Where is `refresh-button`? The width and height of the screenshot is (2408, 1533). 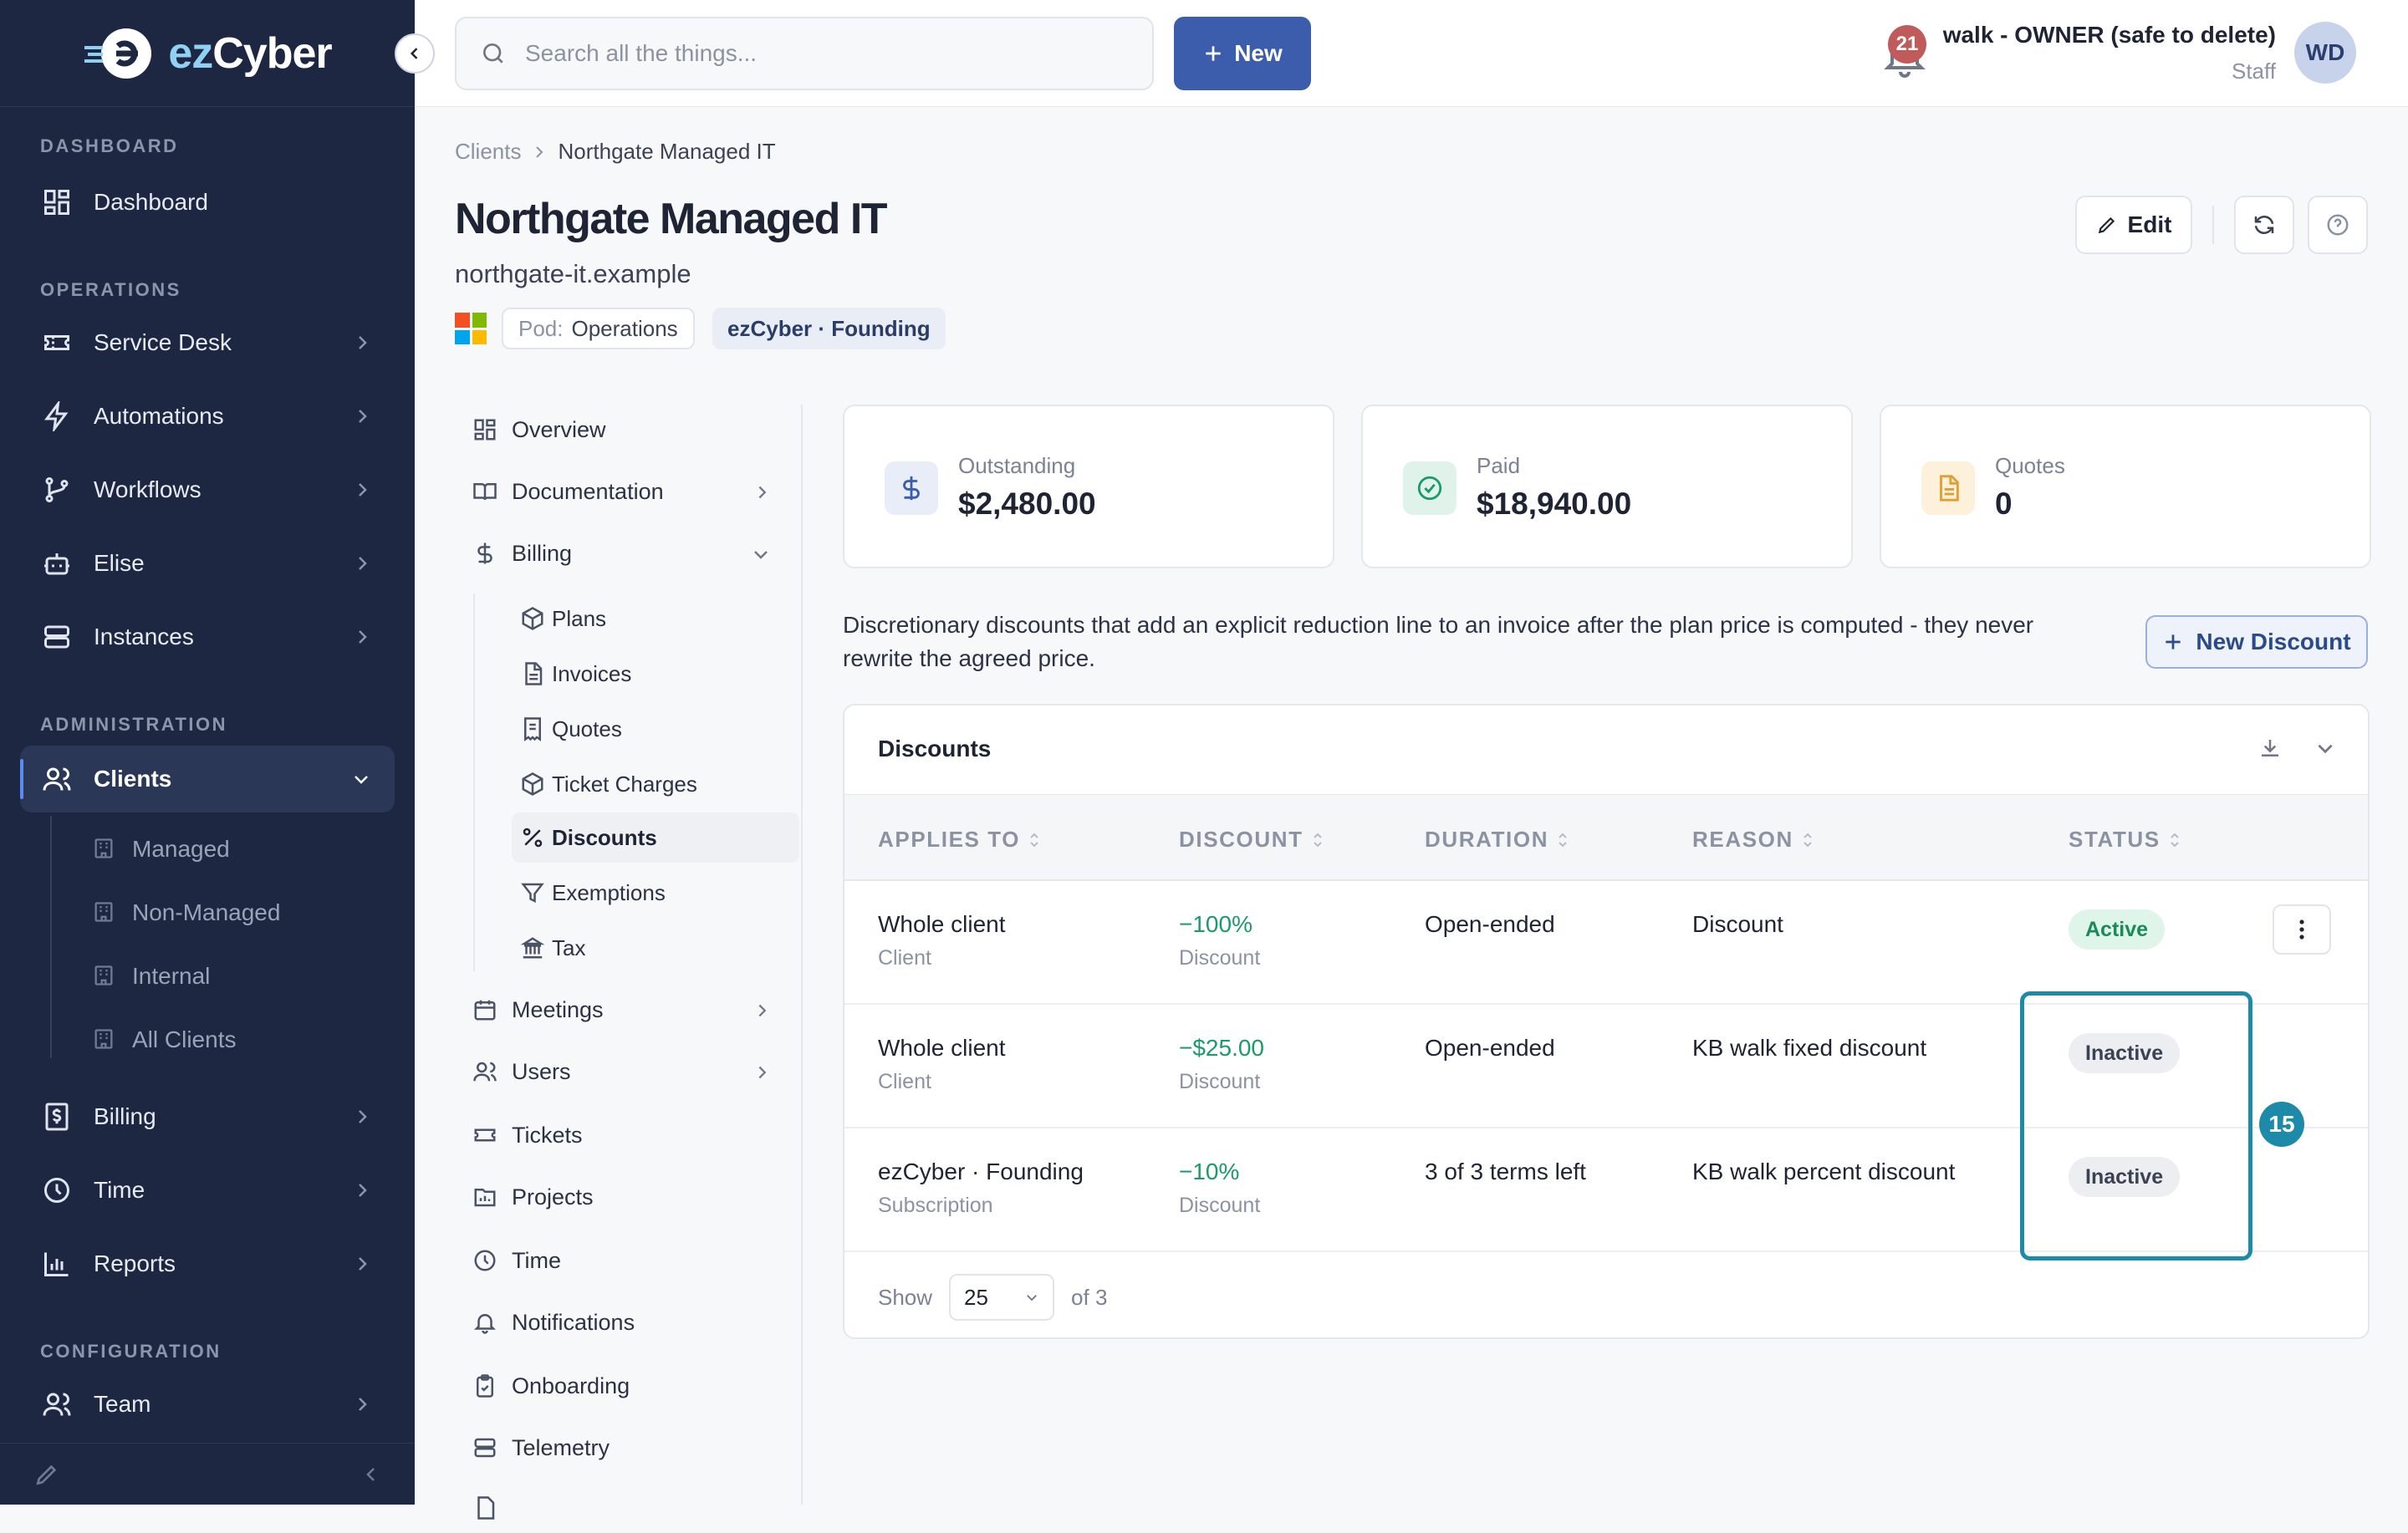
refresh-button is located at coordinates (2264, 225).